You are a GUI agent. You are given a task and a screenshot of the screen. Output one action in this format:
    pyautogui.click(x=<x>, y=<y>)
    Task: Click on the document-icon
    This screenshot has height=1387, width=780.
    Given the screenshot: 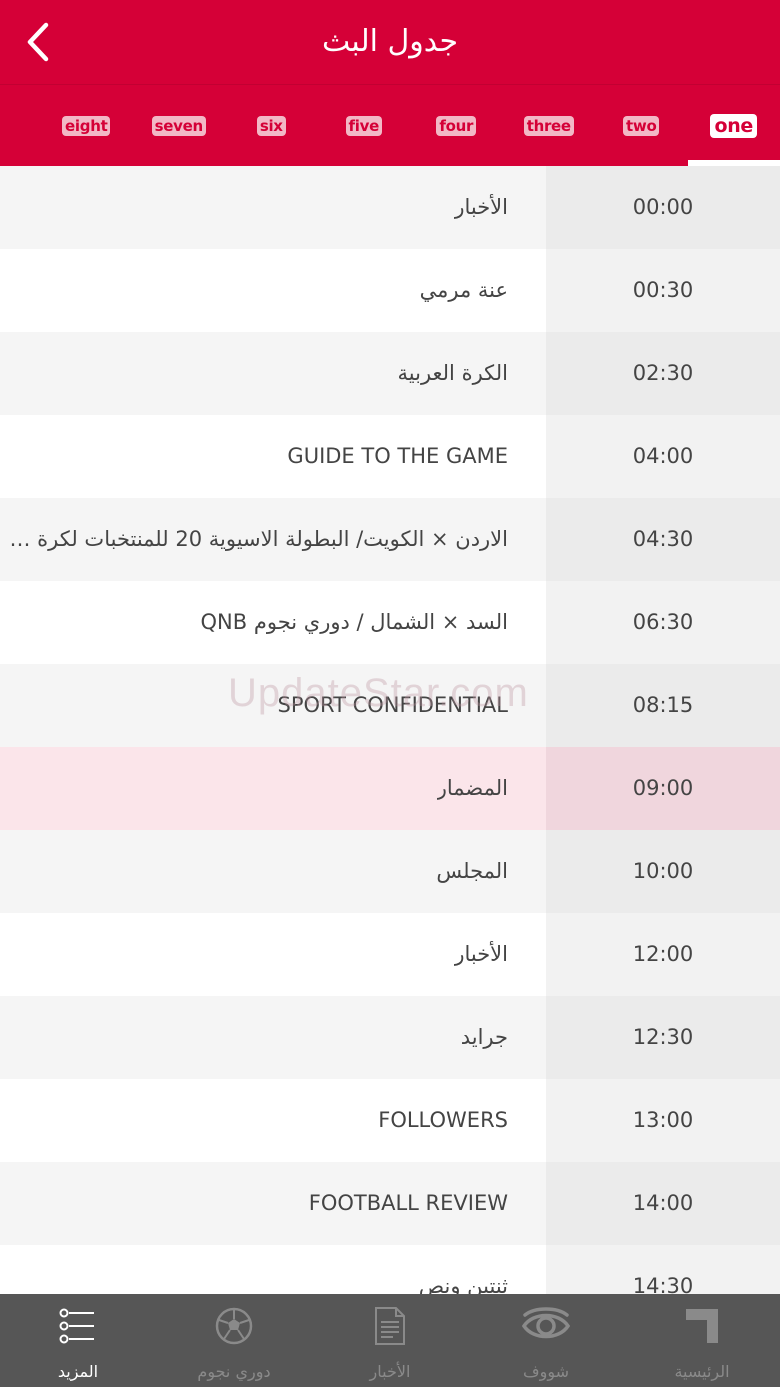 What is the action you would take?
    pyautogui.click(x=390, y=1326)
    